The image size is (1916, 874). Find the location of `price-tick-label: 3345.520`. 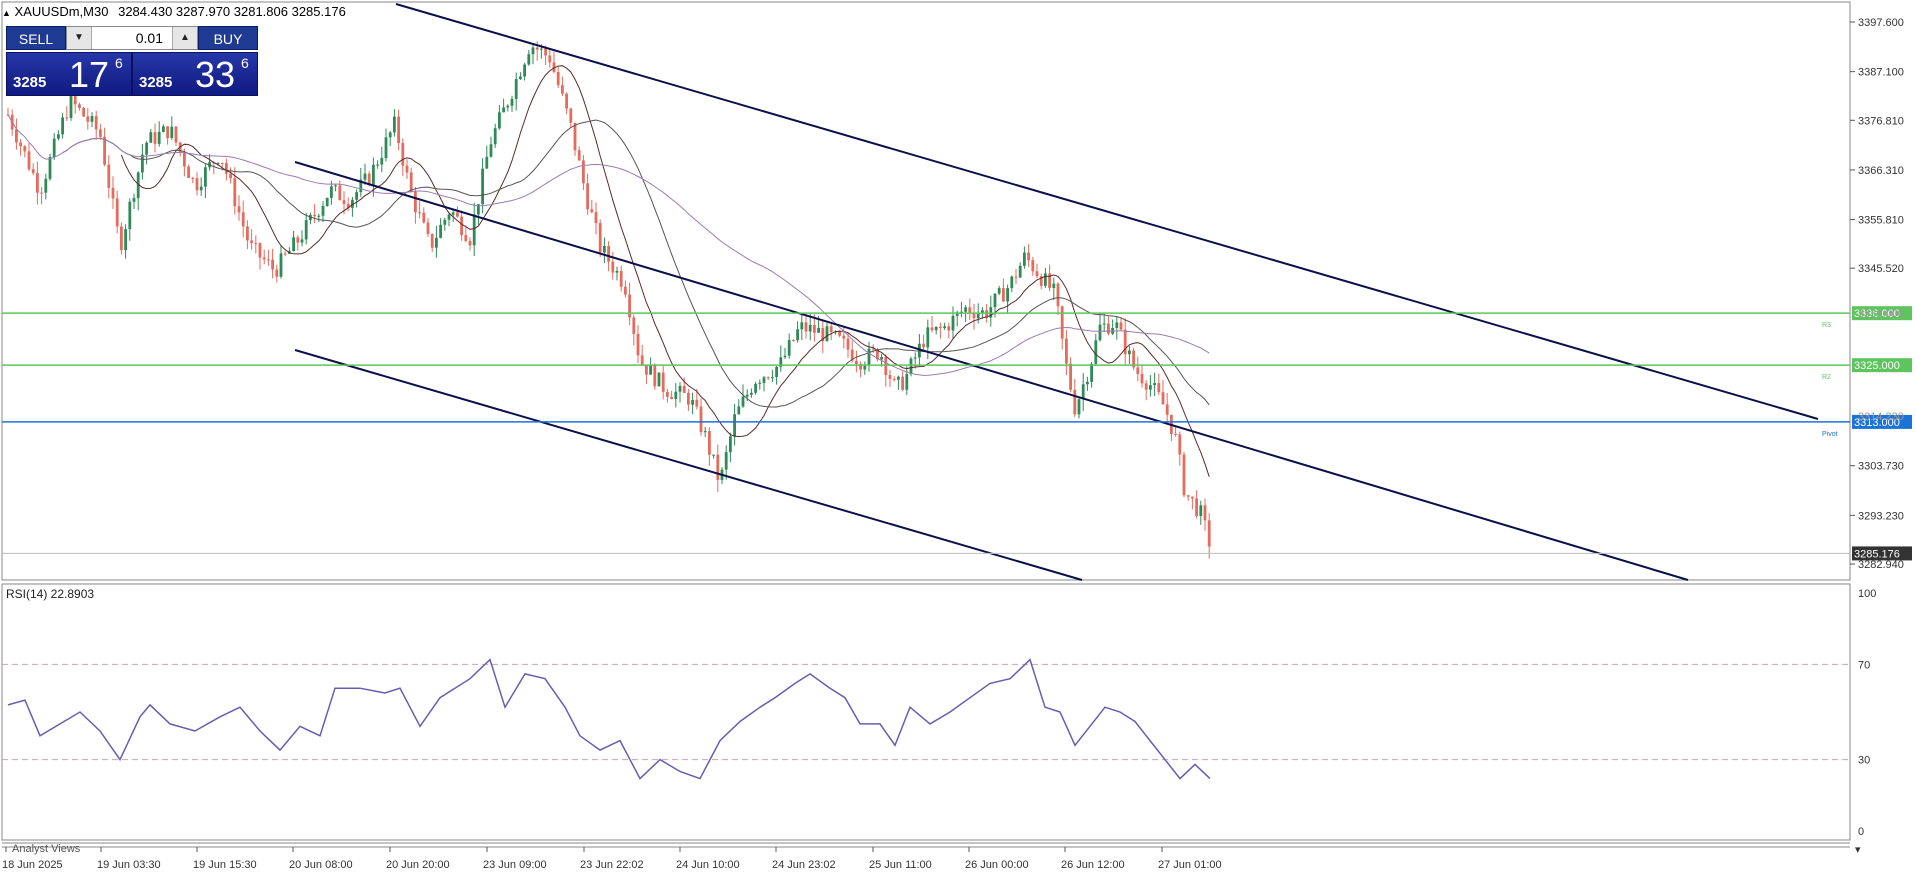

price-tick-label: 3345.520 is located at coordinates (1881, 269).